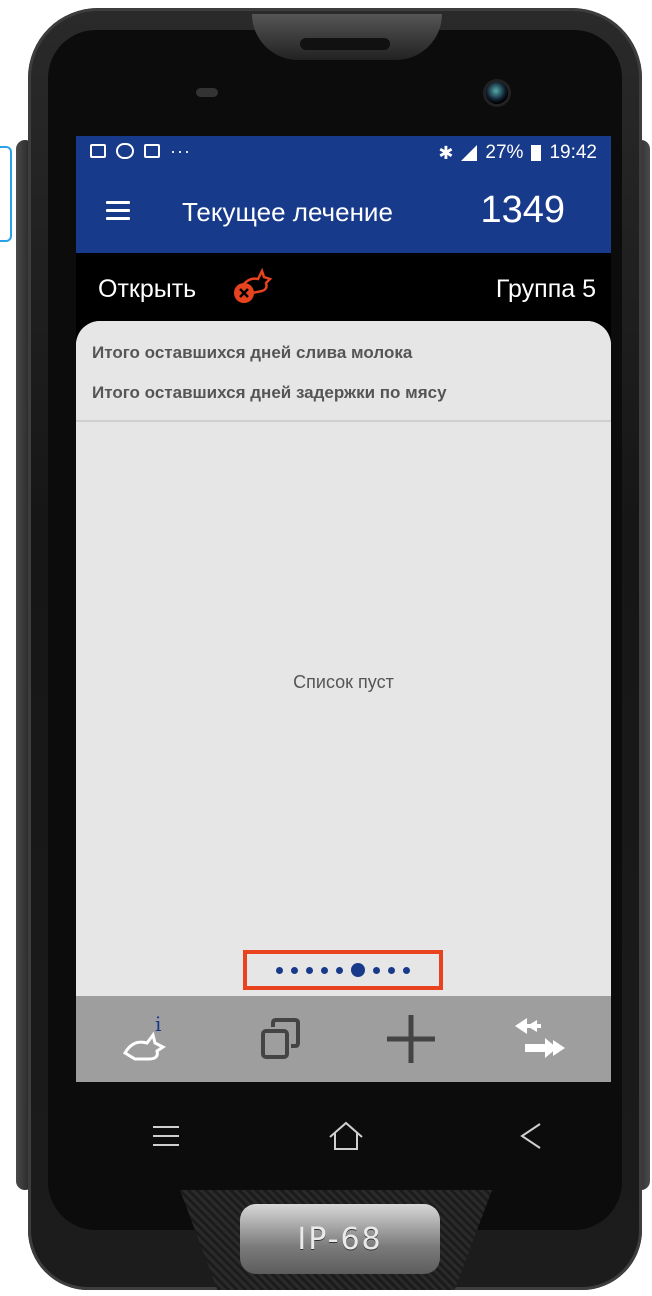 The width and height of the screenshot is (652, 1296). What do you see at coordinates (343, 649) in the screenshot?
I see `list-background` at bounding box center [343, 649].